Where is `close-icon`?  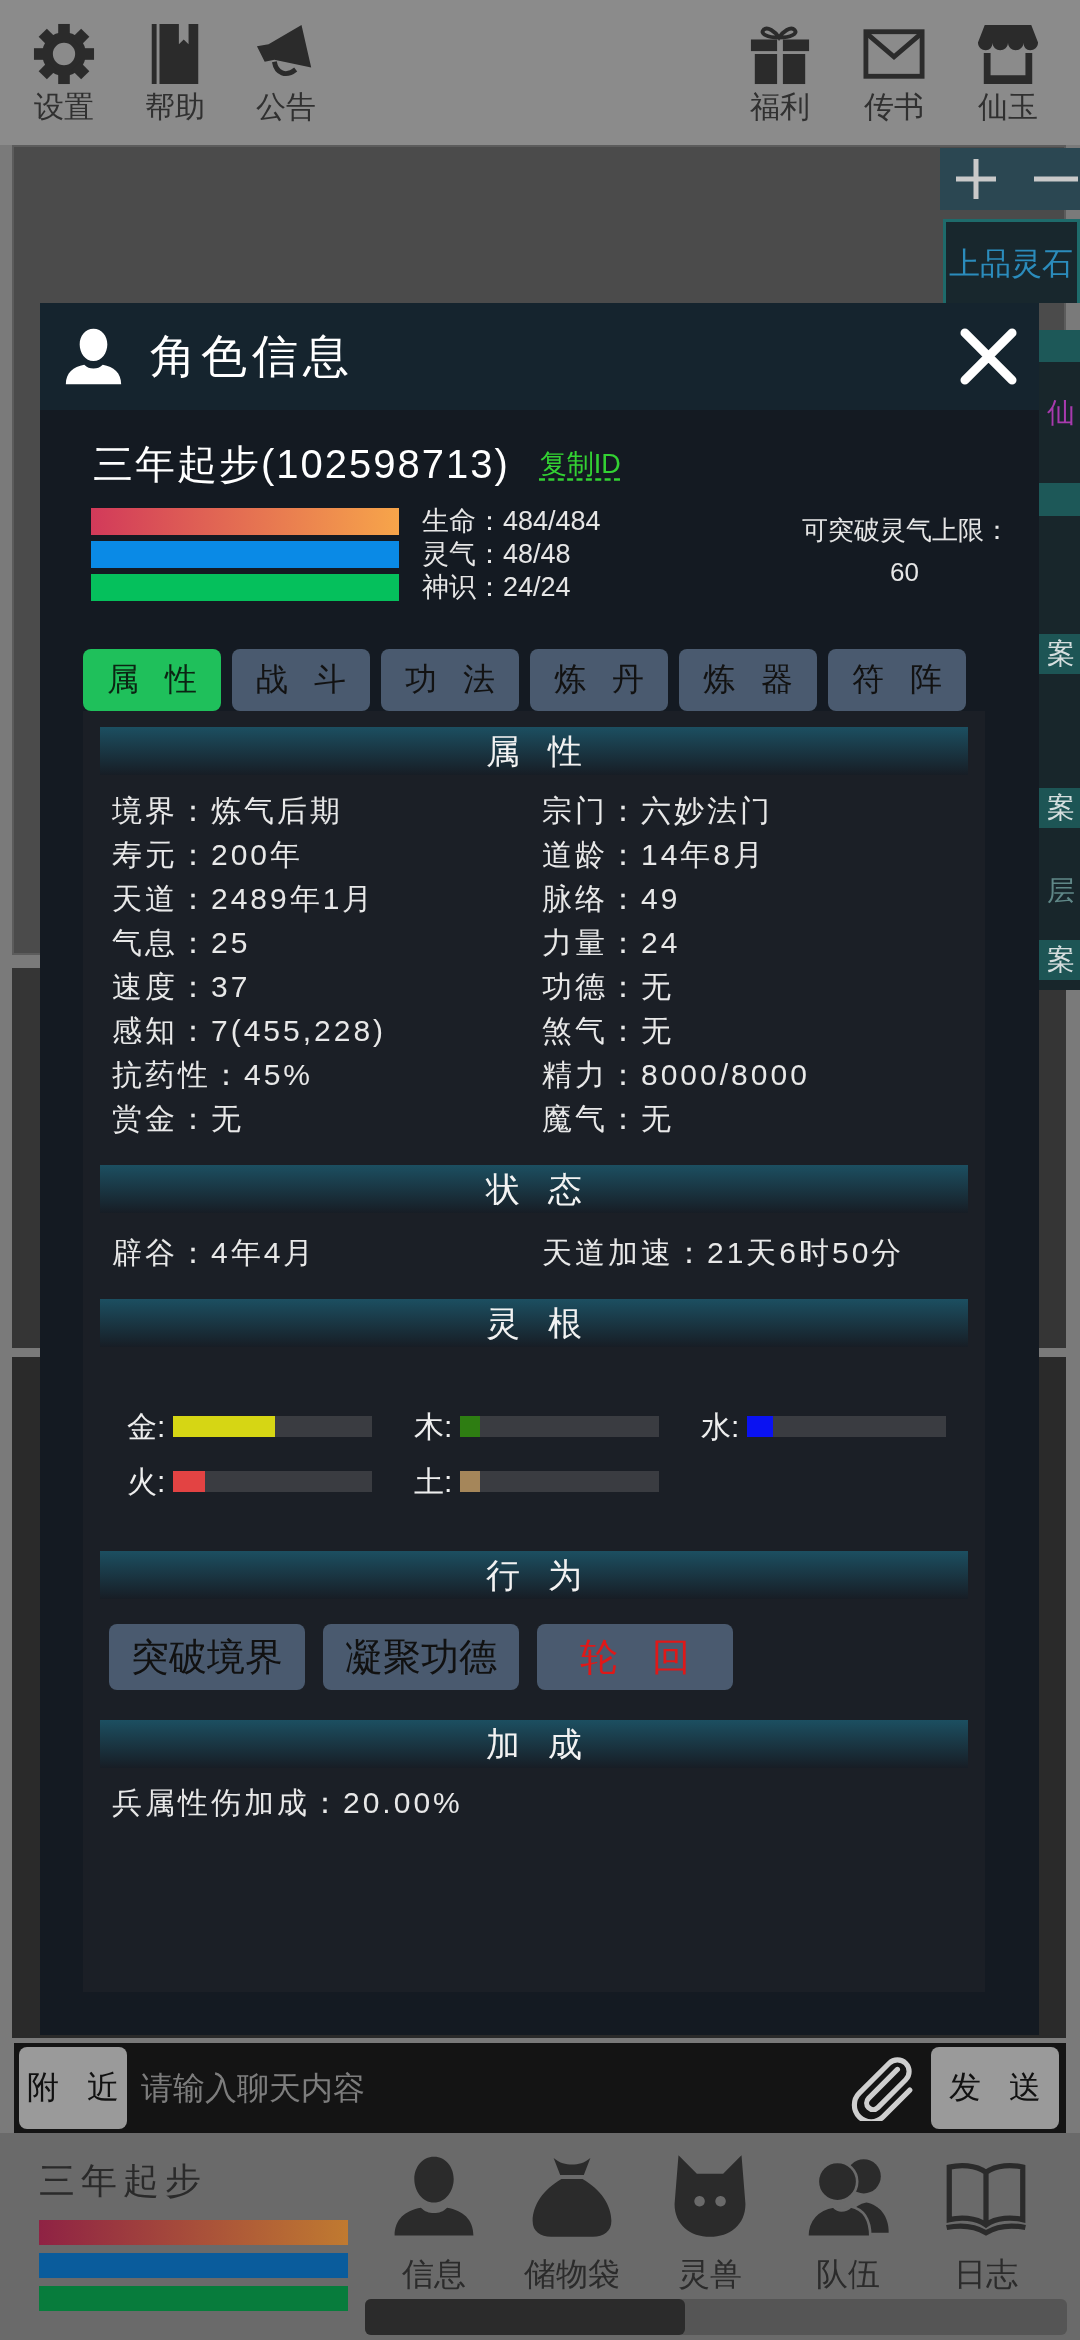 close-icon is located at coordinates (988, 356).